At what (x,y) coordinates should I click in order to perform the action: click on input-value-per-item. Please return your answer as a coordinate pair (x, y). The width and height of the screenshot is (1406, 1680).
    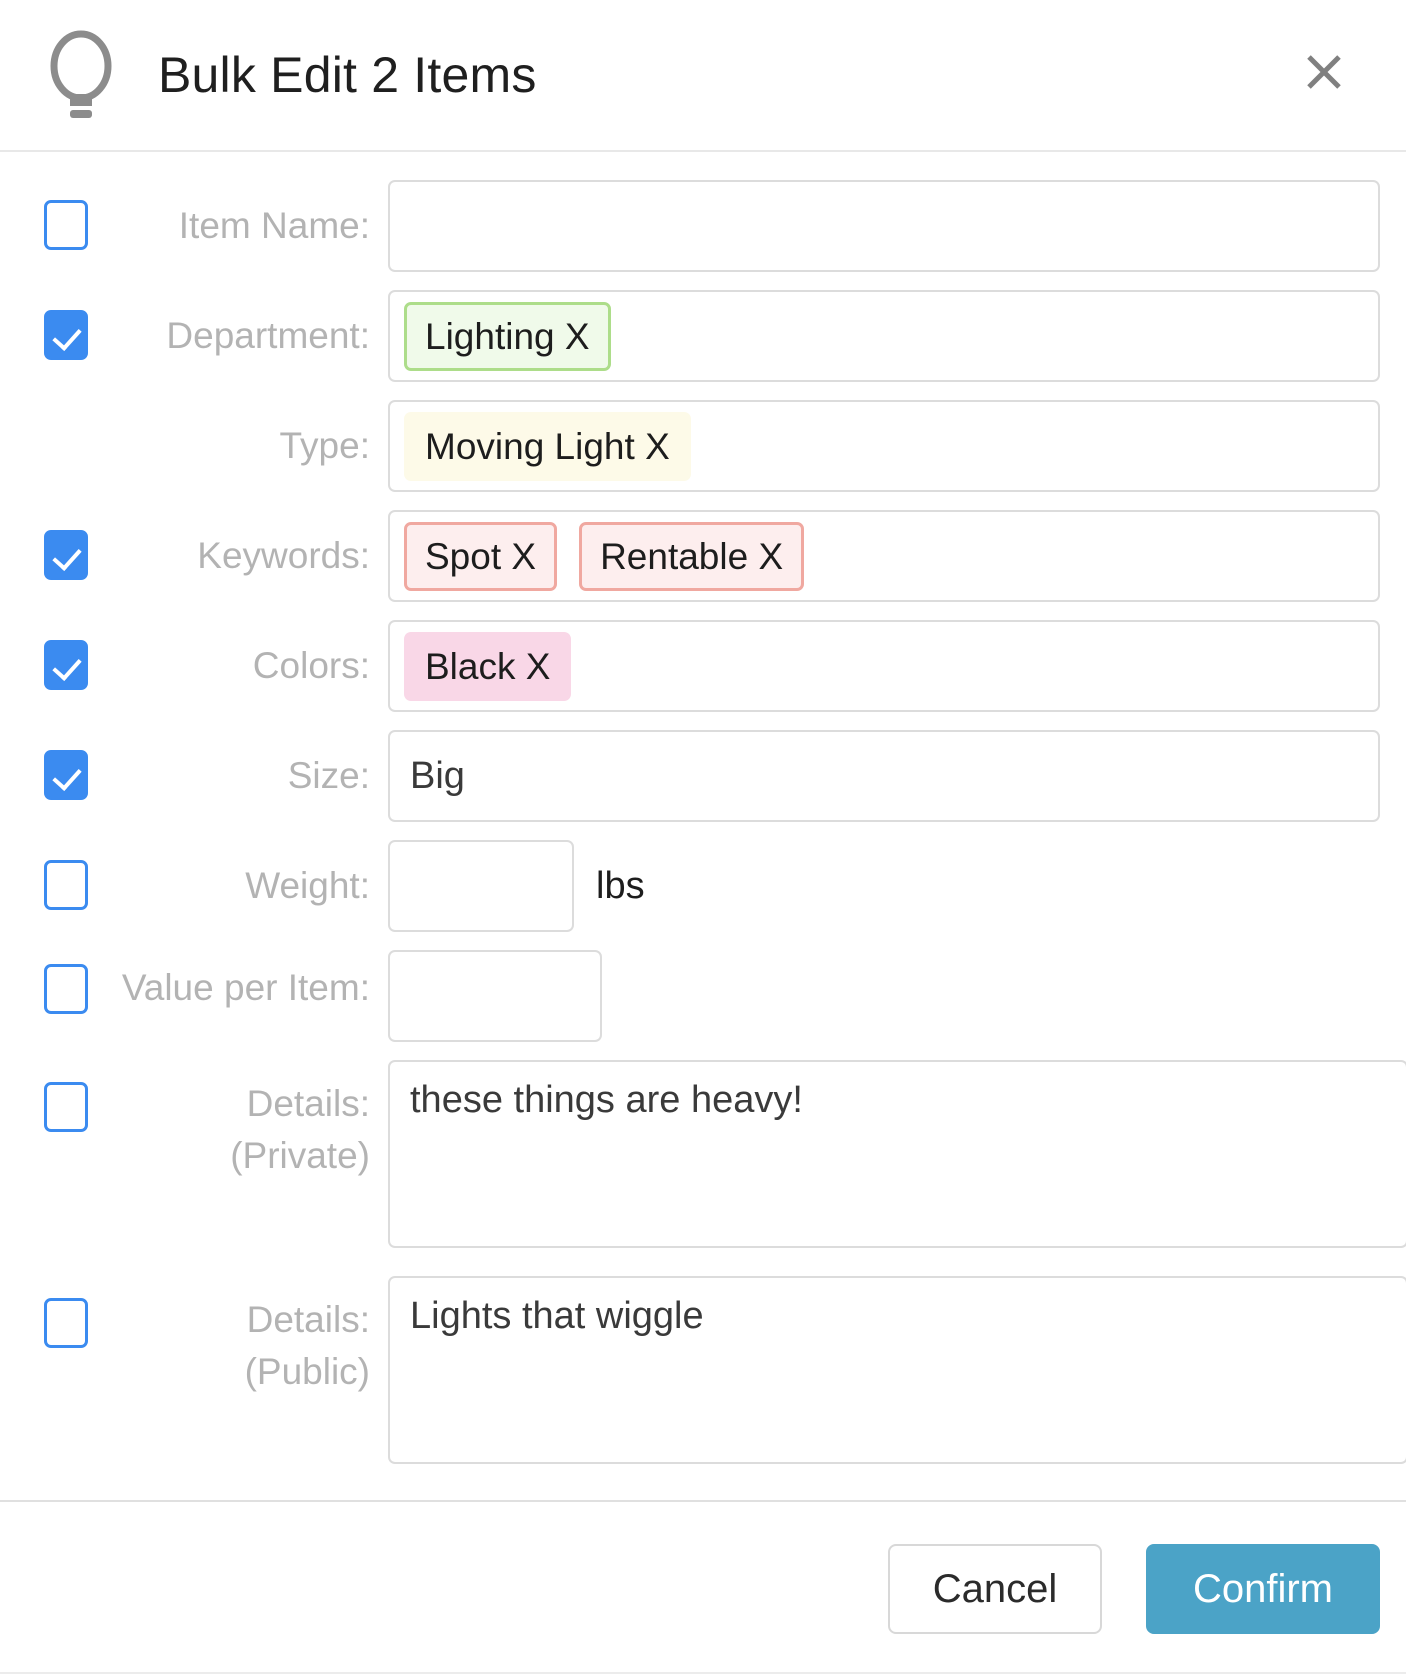
    Looking at the image, I should click on (495, 996).